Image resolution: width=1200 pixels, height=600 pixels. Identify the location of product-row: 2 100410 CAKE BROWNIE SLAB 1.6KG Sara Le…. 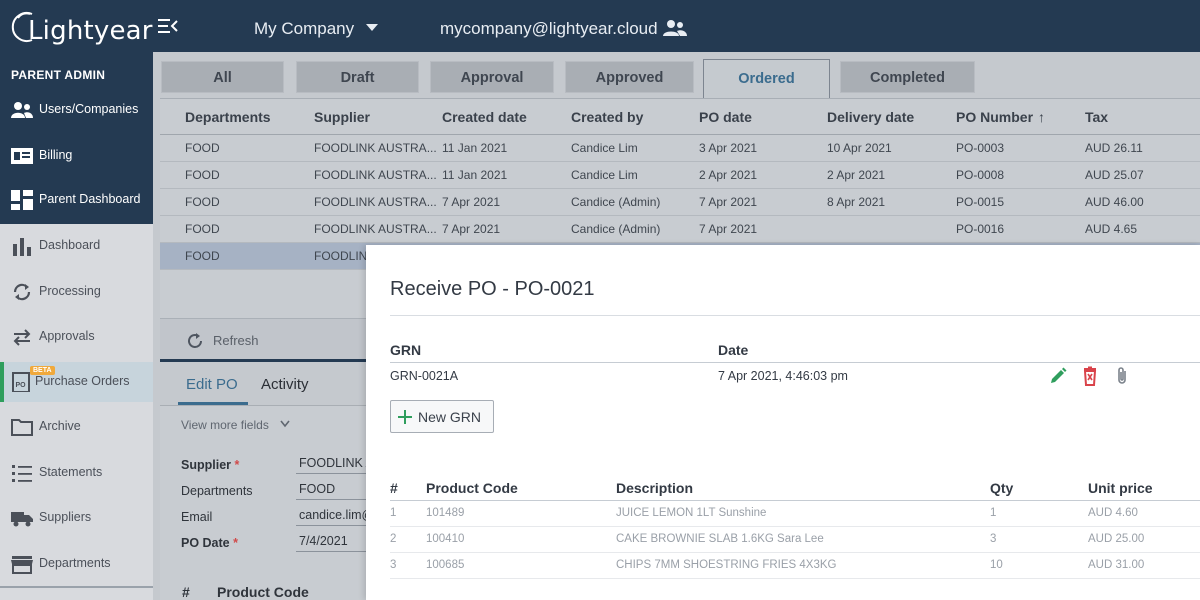
(795, 540).